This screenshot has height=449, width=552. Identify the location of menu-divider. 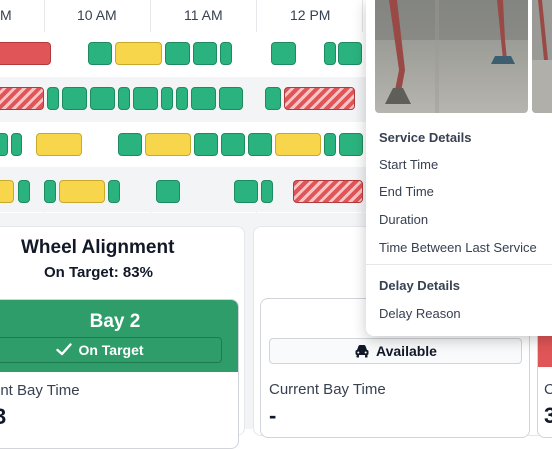
(459, 264).